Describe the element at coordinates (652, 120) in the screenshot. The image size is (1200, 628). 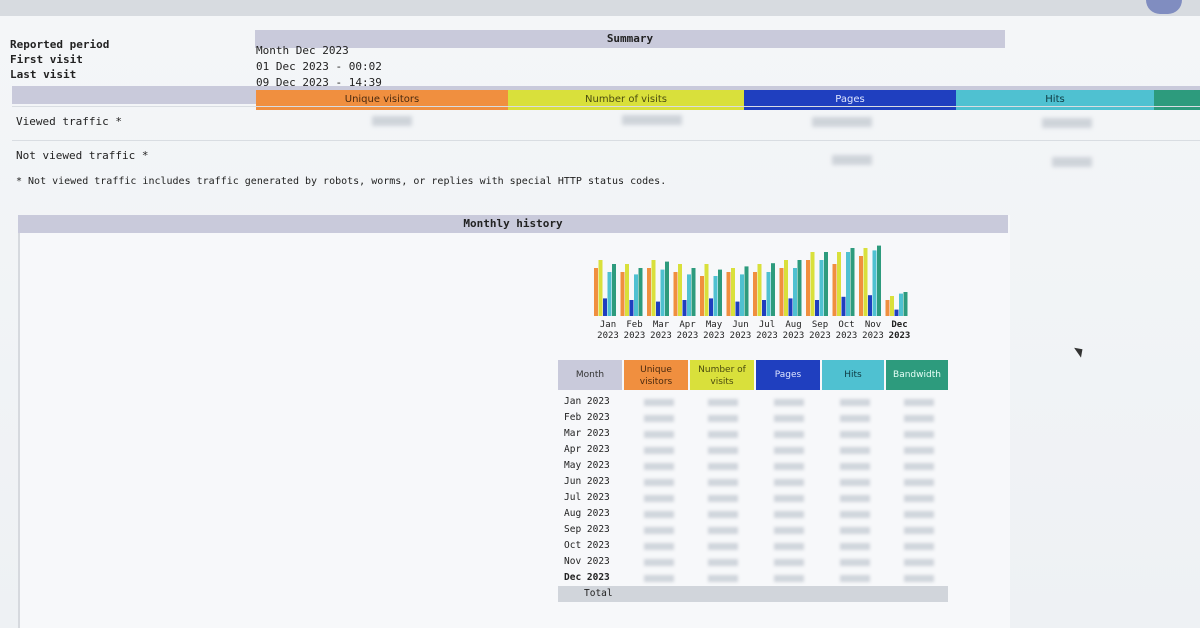
I see `blurred-value` at that location.